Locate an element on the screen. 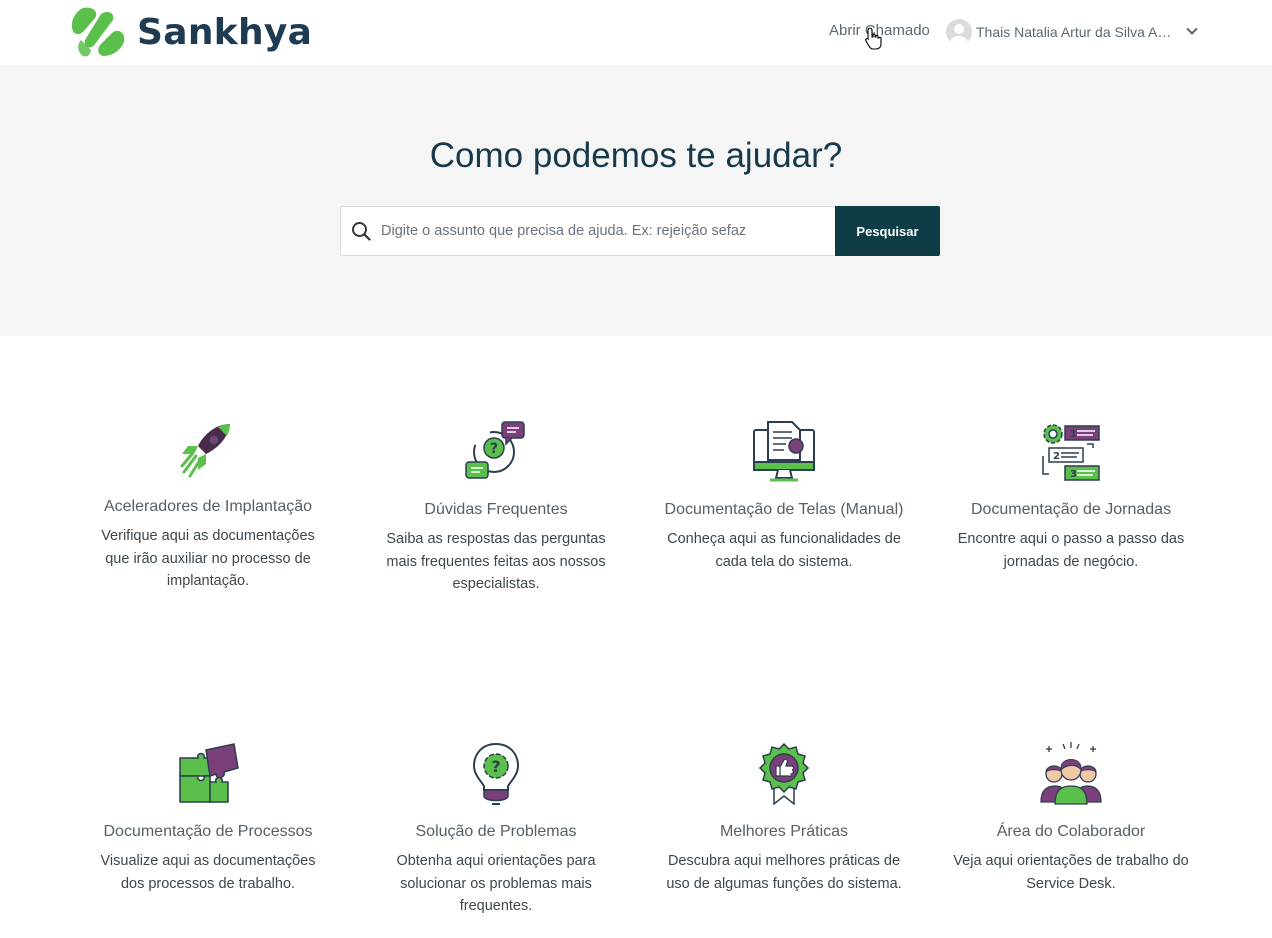  svg-text: 1 is located at coordinates (1073, 434).